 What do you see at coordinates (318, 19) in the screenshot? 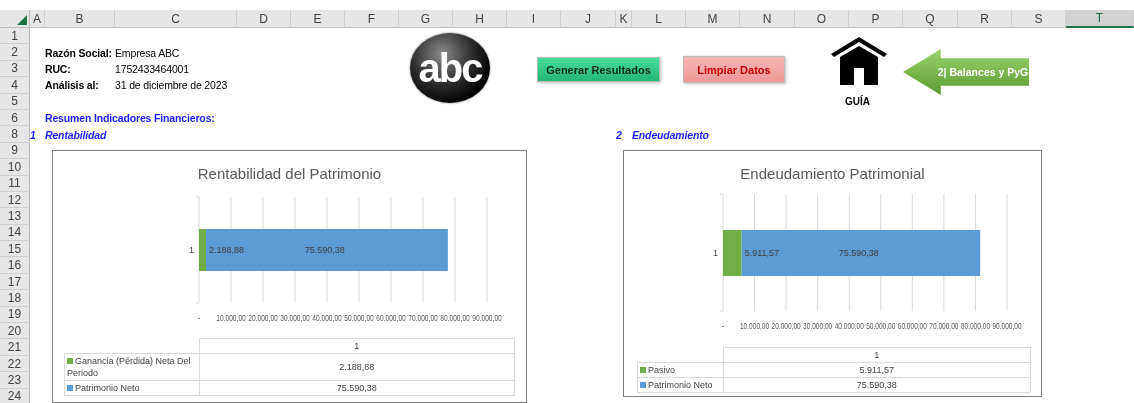
I see `column-header: E` at bounding box center [318, 19].